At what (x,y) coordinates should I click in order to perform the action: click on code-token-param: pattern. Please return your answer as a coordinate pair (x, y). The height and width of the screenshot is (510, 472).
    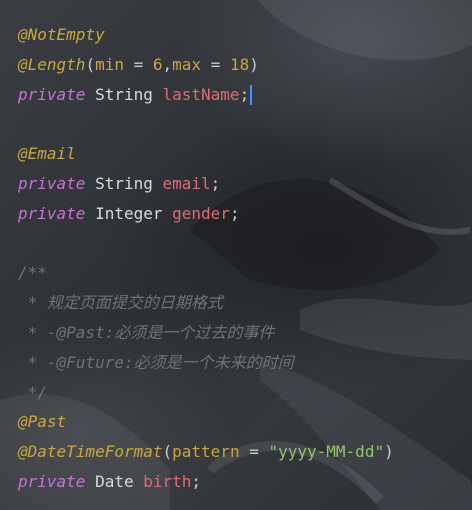
    Looking at the image, I should click on (206, 452).